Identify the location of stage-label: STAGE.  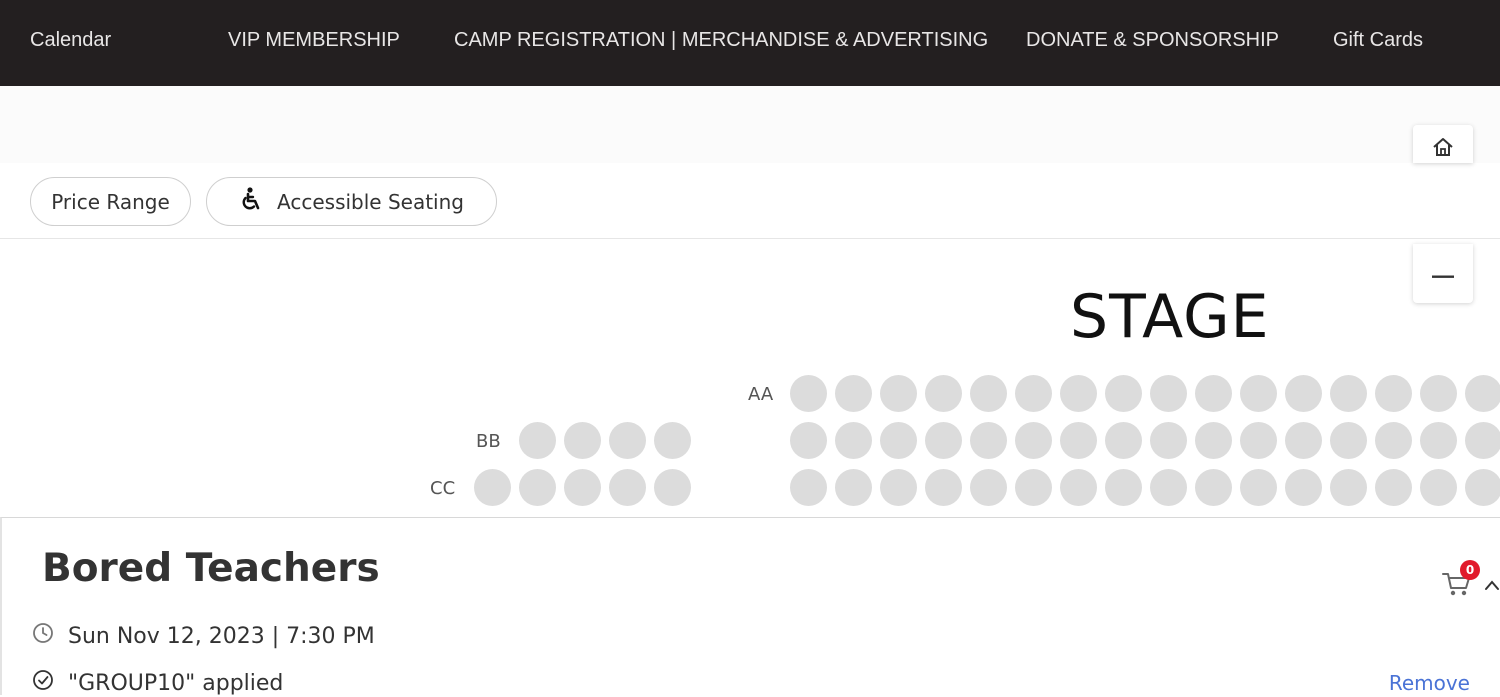
(1170, 317).